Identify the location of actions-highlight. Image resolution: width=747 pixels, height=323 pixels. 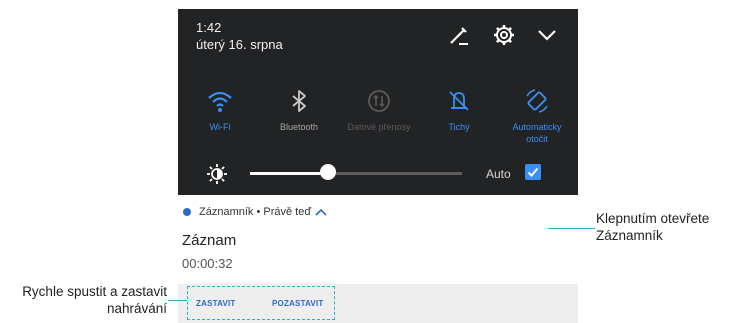
(261, 303).